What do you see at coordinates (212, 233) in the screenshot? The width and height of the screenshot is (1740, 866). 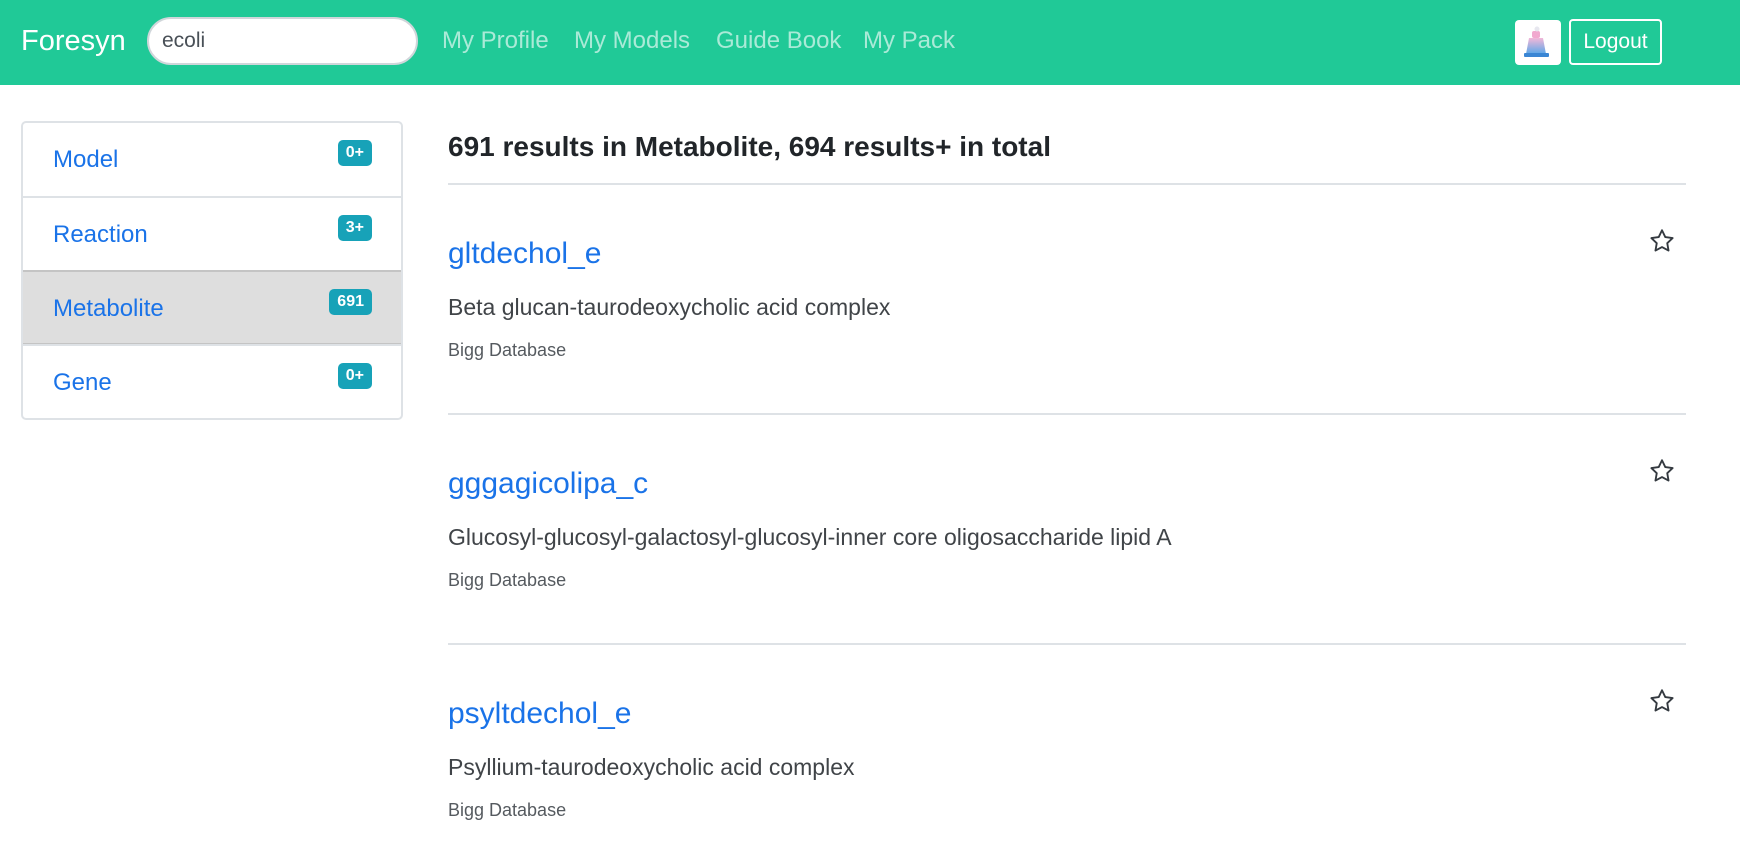 I see `sidebar-item-reaction: Reaction 3+` at bounding box center [212, 233].